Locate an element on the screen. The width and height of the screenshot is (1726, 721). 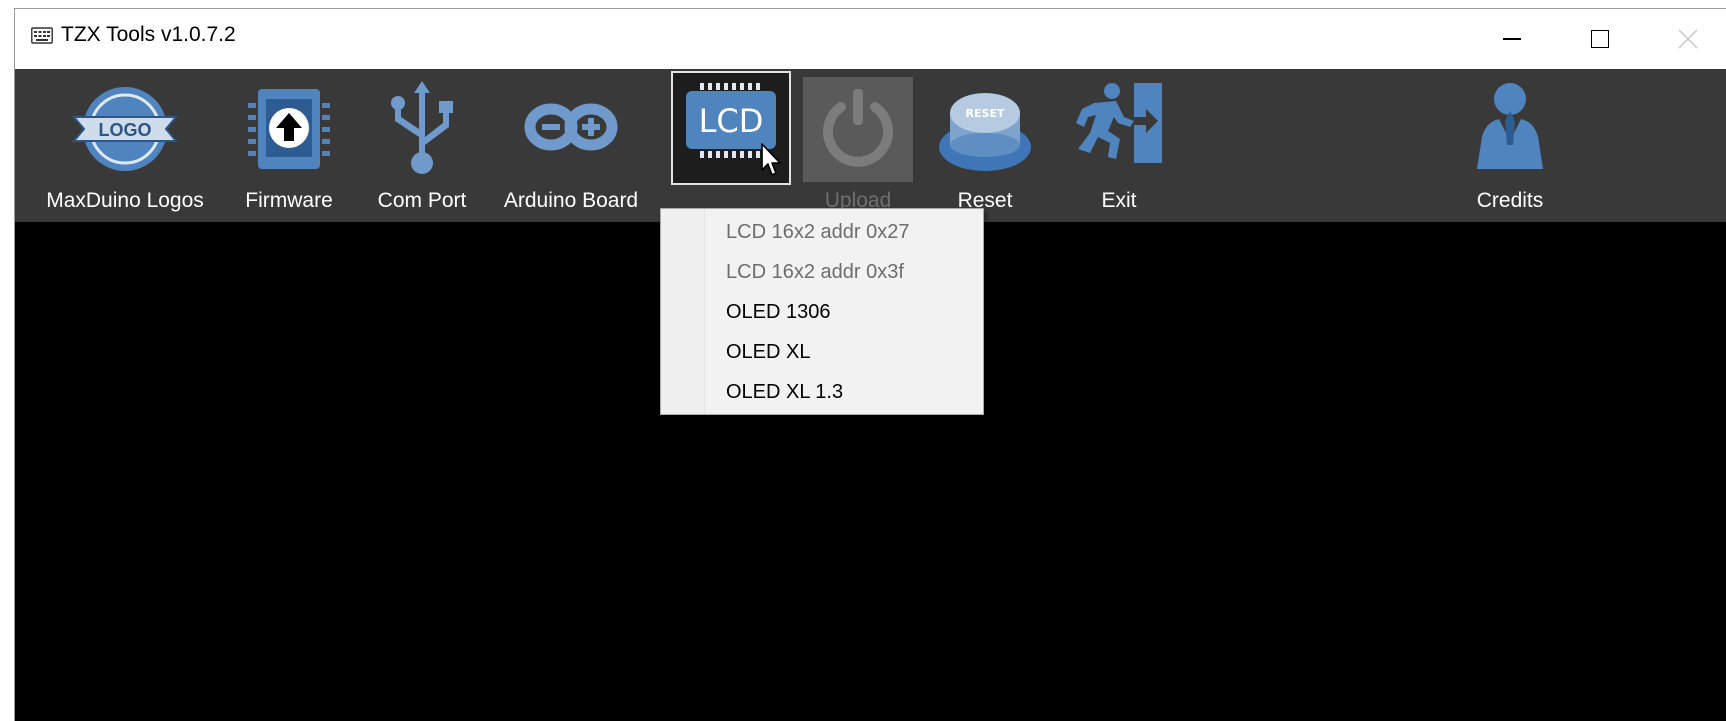
credits-button: Credits is located at coordinates (1510, 145).